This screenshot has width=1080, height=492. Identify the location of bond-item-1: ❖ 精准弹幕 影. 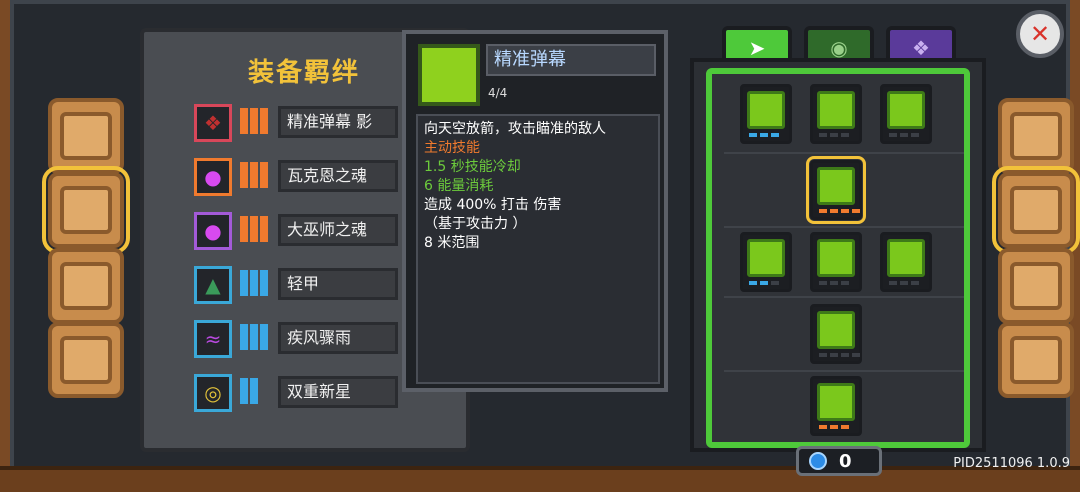
(299, 124).